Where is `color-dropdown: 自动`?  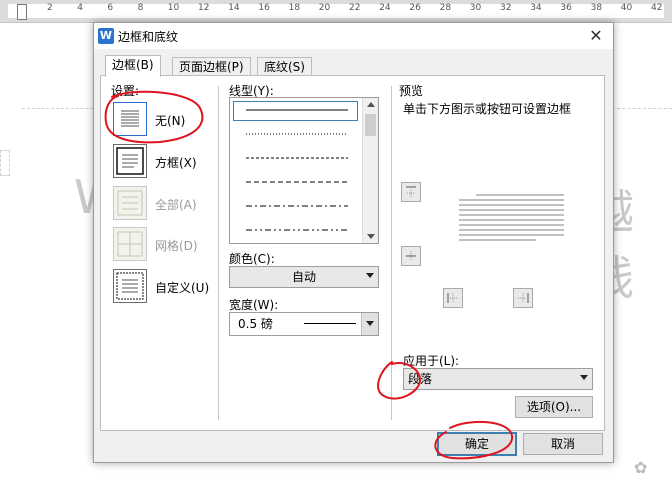
color-dropdown: 自动 is located at coordinates (304, 277).